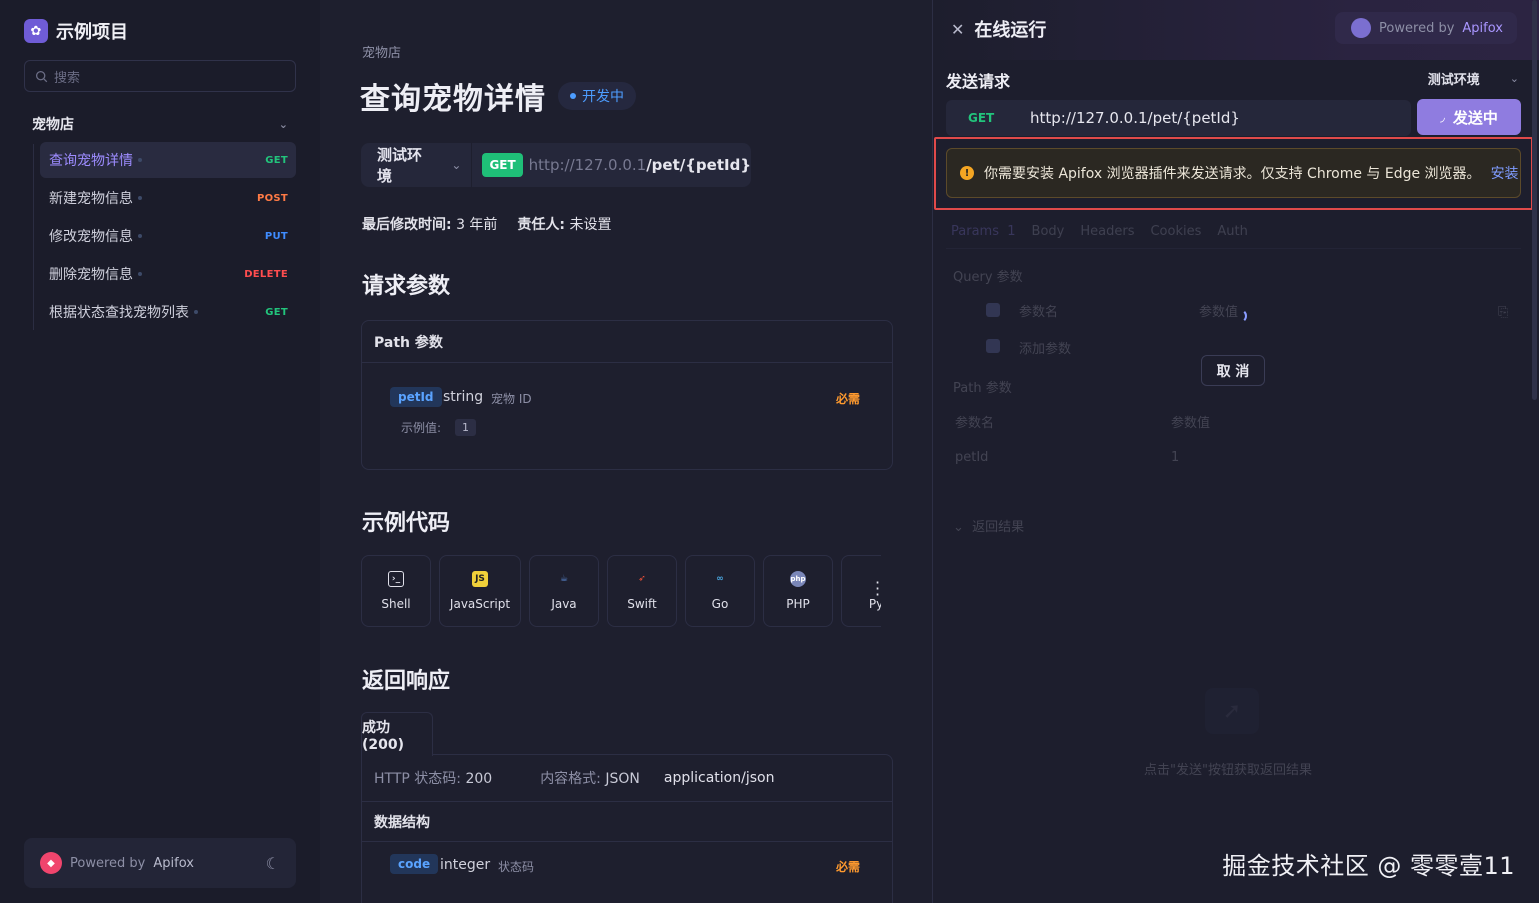  What do you see at coordinates (273, 863) in the screenshot?
I see `moon-icon: ☾` at bounding box center [273, 863].